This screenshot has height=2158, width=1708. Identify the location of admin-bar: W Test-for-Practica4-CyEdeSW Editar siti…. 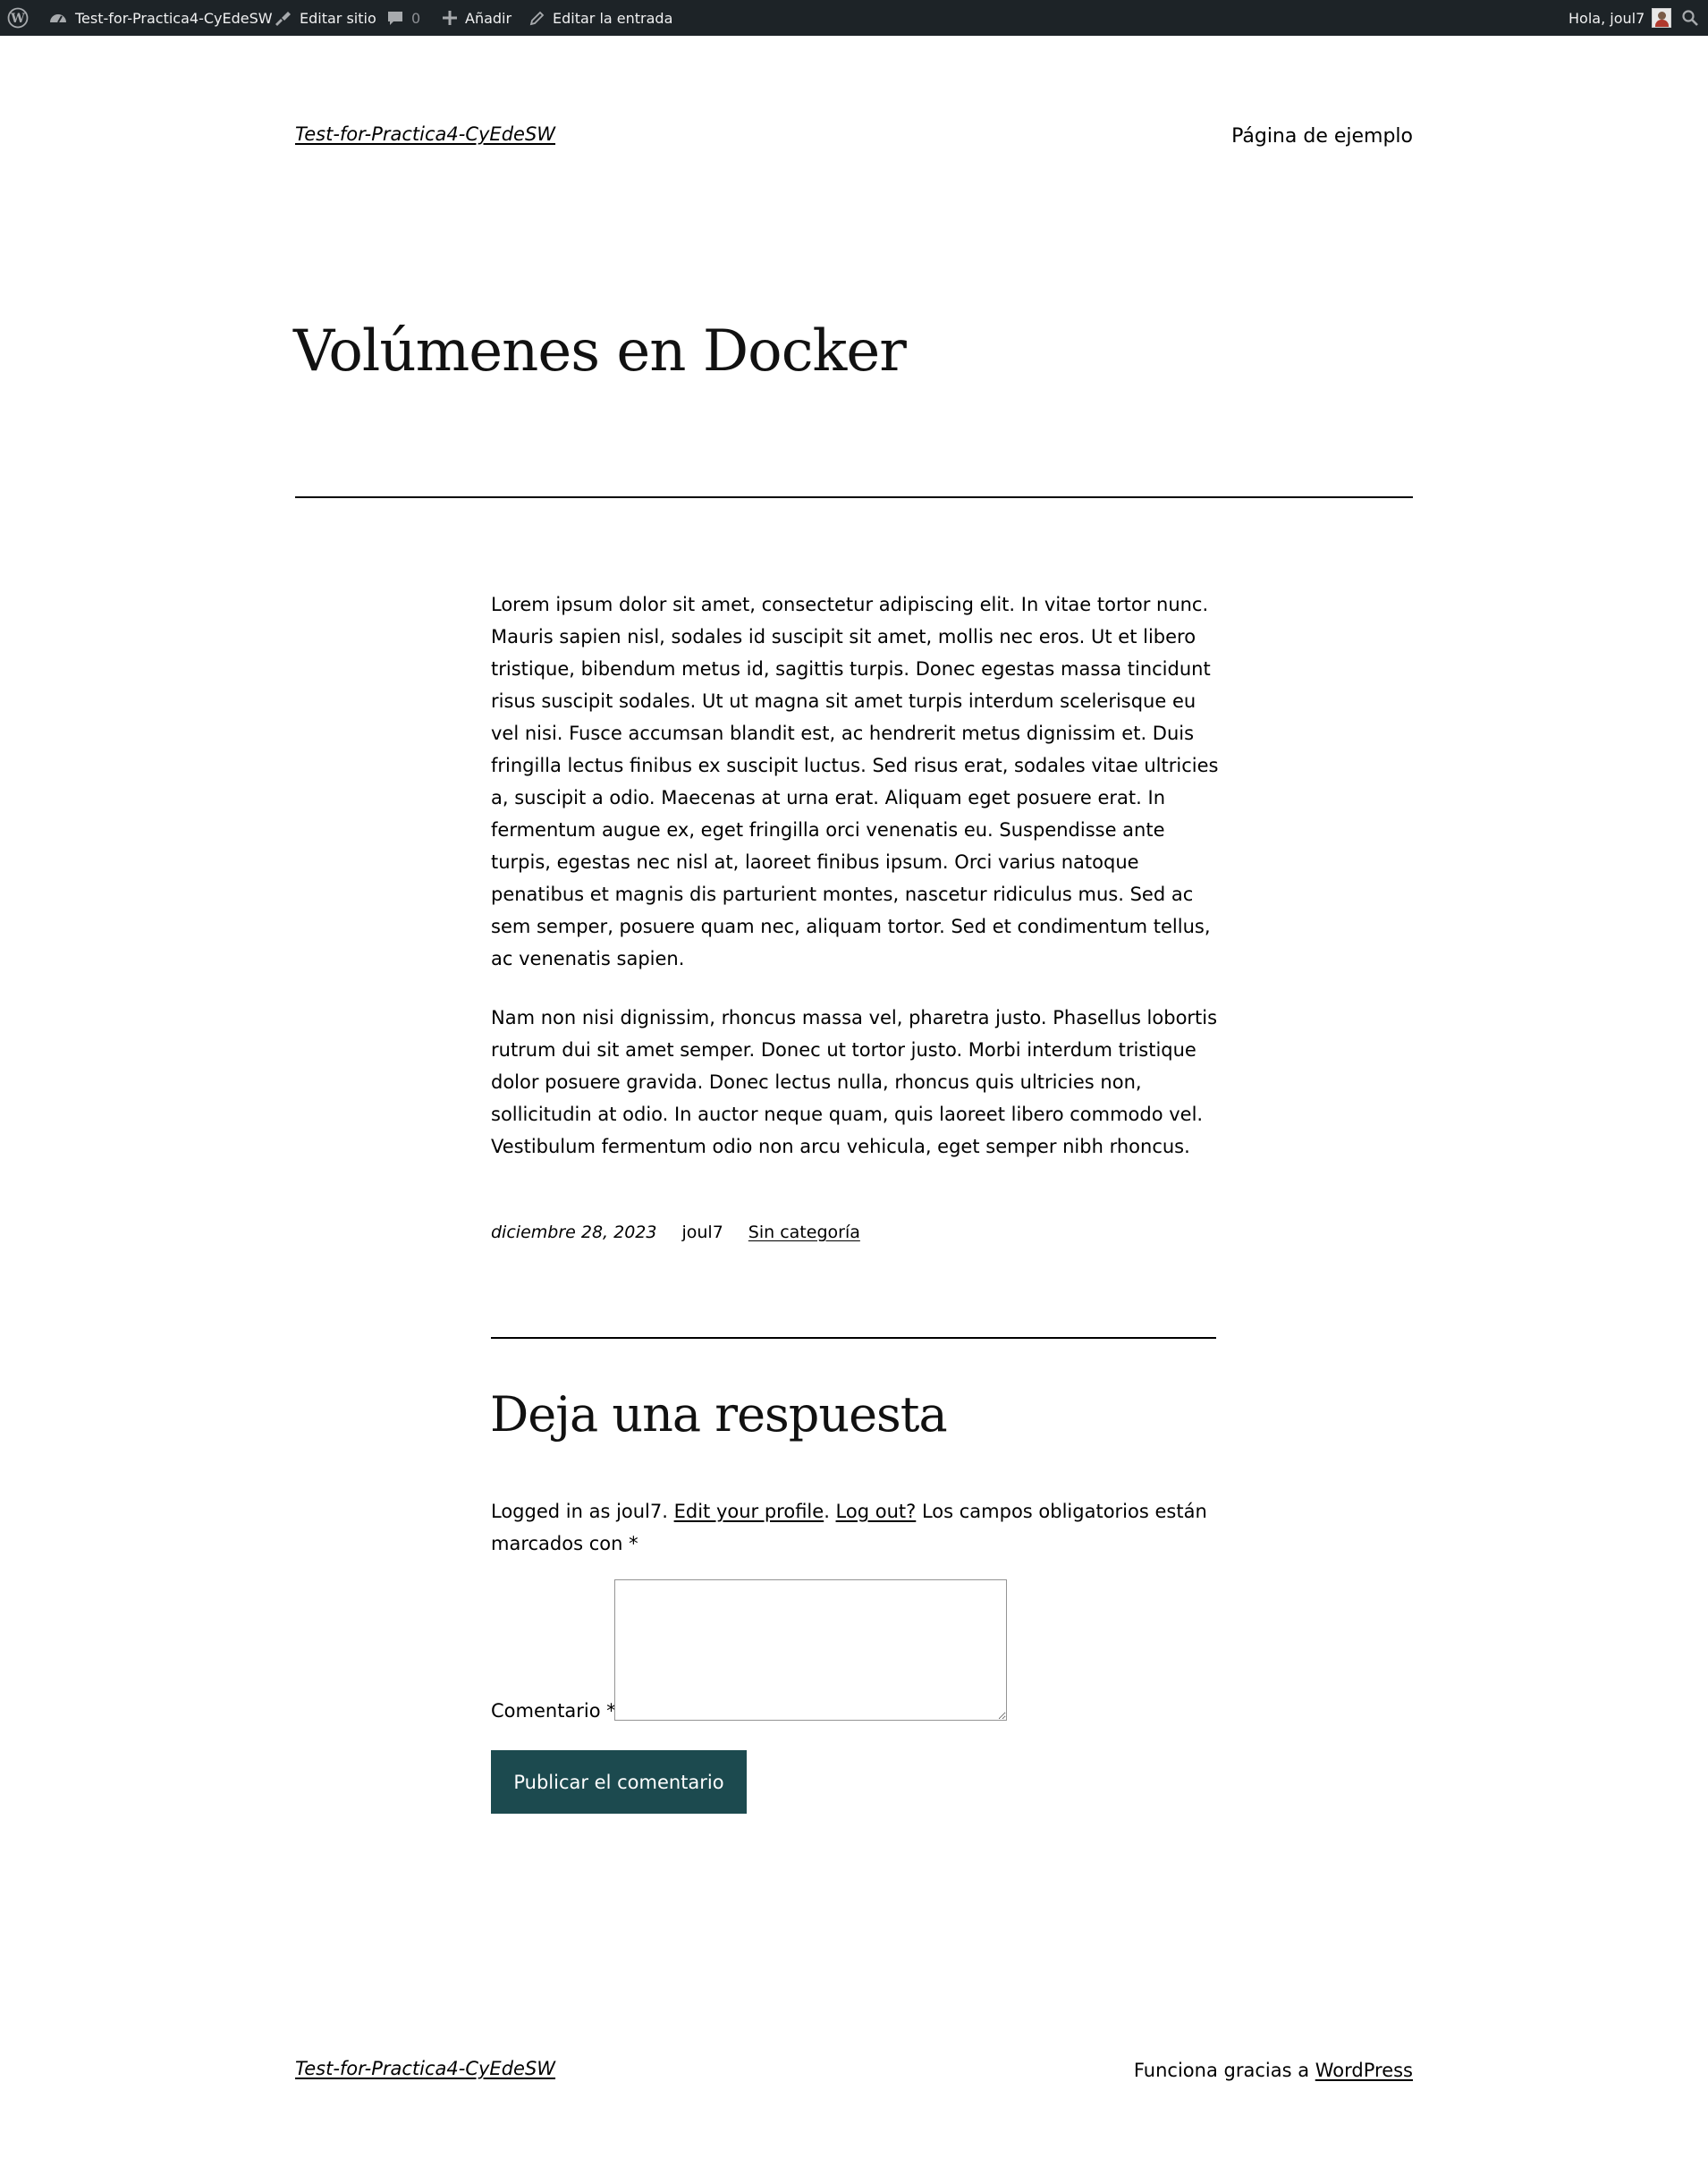
(854, 18).